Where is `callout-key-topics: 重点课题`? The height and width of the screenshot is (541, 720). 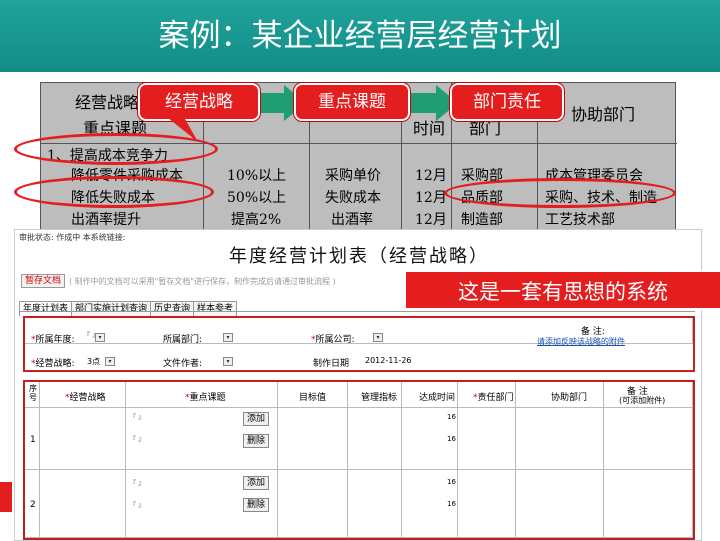 callout-key-topics: 重点课题 is located at coordinates (352, 102).